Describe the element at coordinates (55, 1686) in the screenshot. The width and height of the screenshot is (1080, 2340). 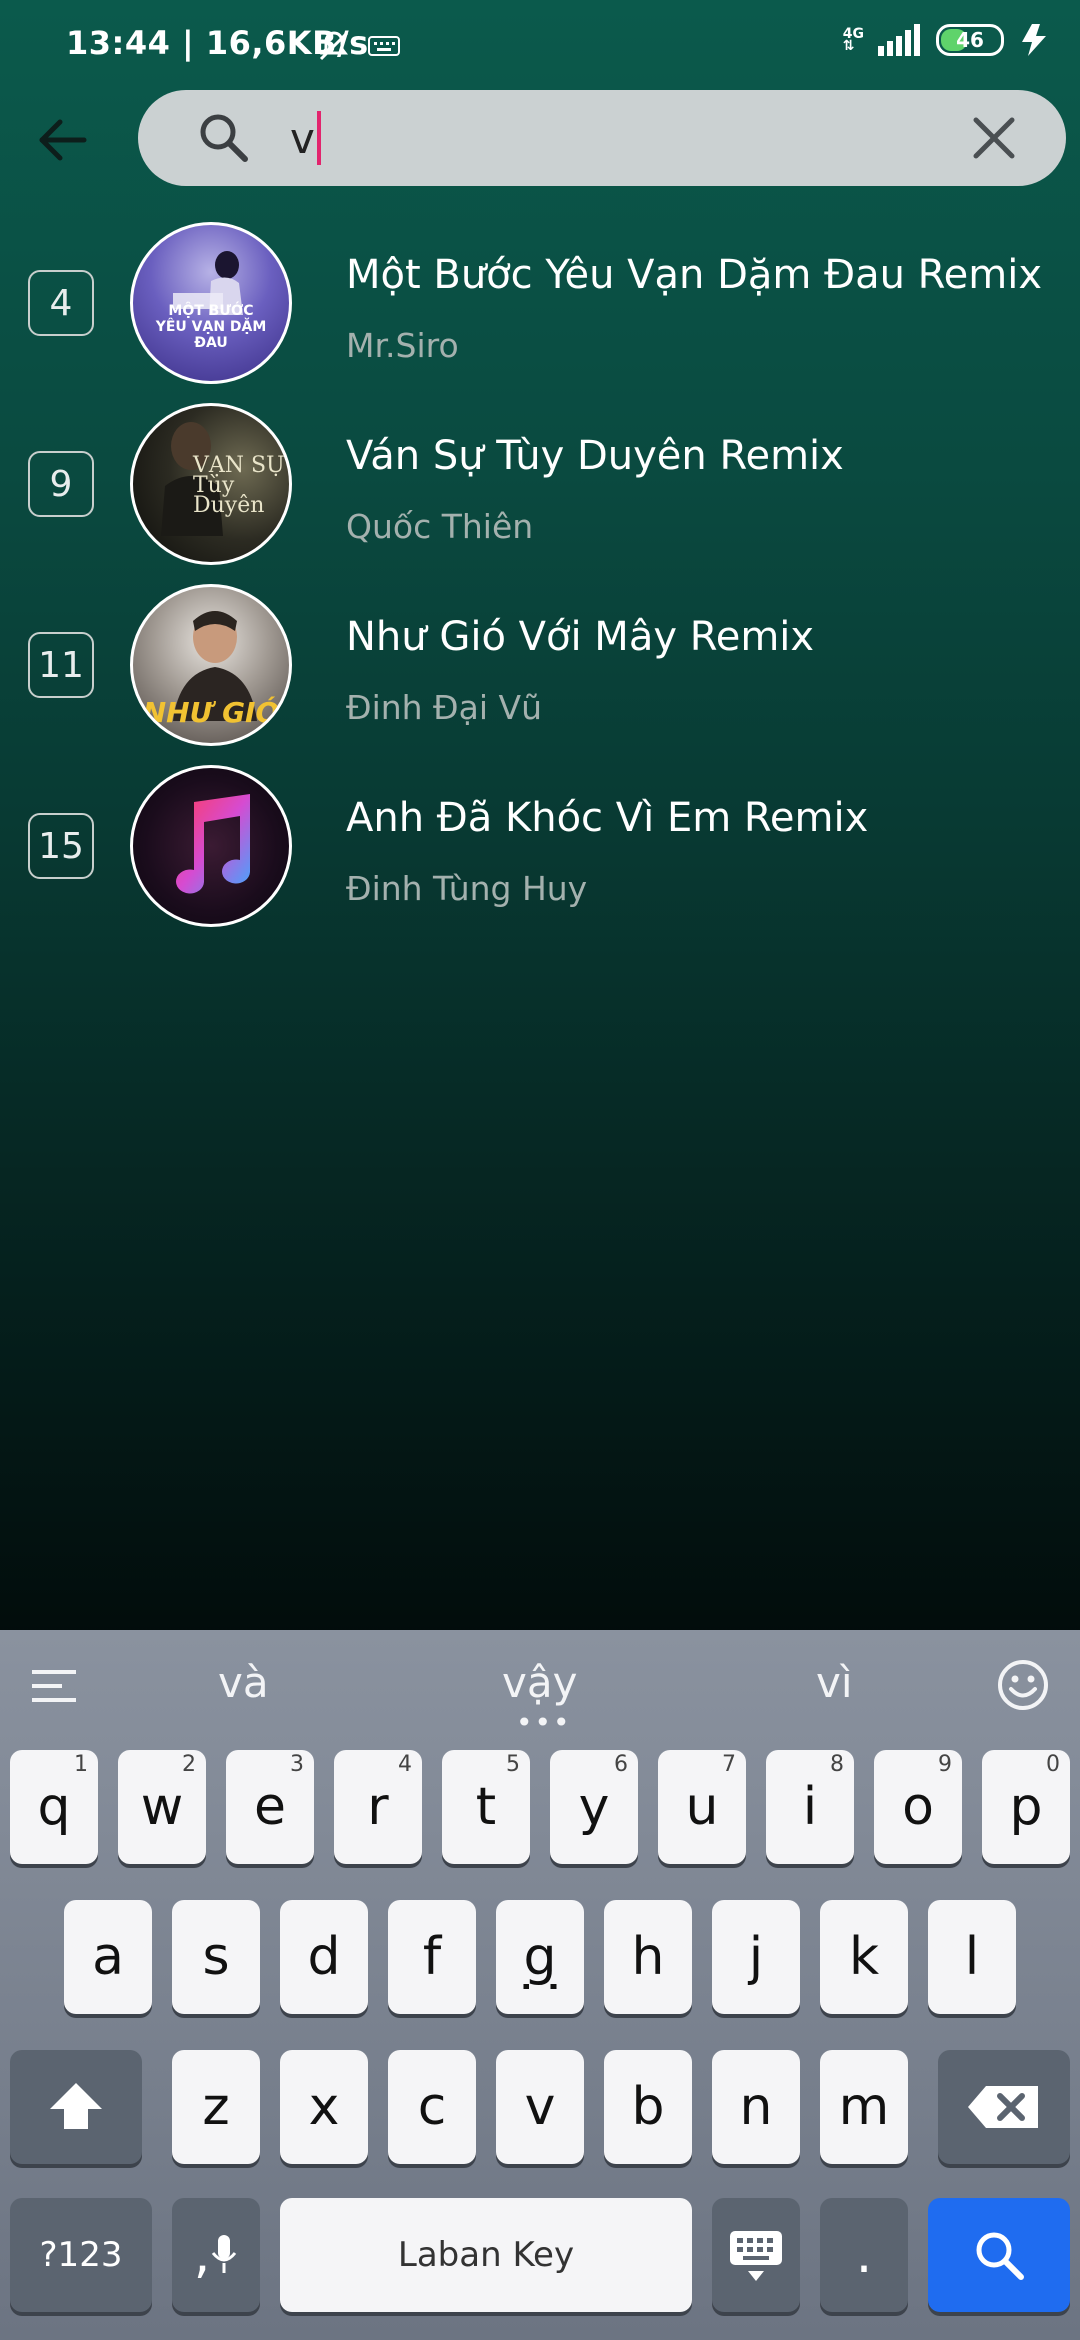
I see `menu-icon` at that location.